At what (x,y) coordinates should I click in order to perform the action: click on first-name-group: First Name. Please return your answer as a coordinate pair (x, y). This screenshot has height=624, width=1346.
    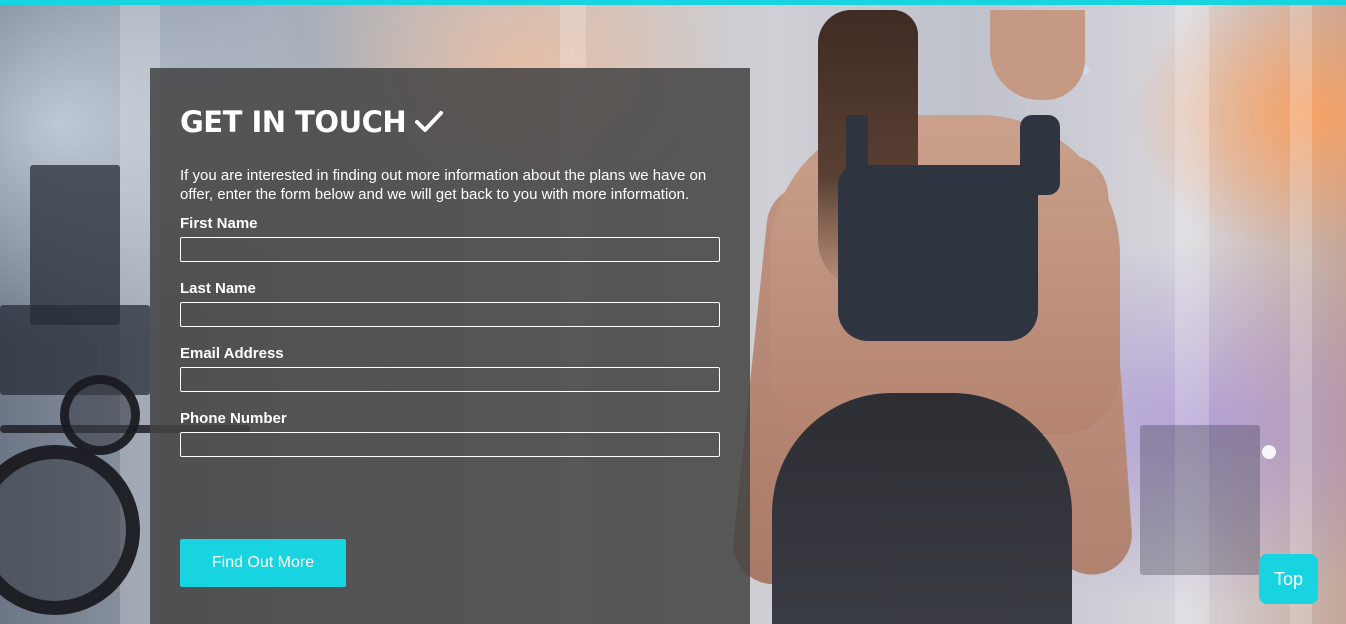
    Looking at the image, I should click on (450, 238).